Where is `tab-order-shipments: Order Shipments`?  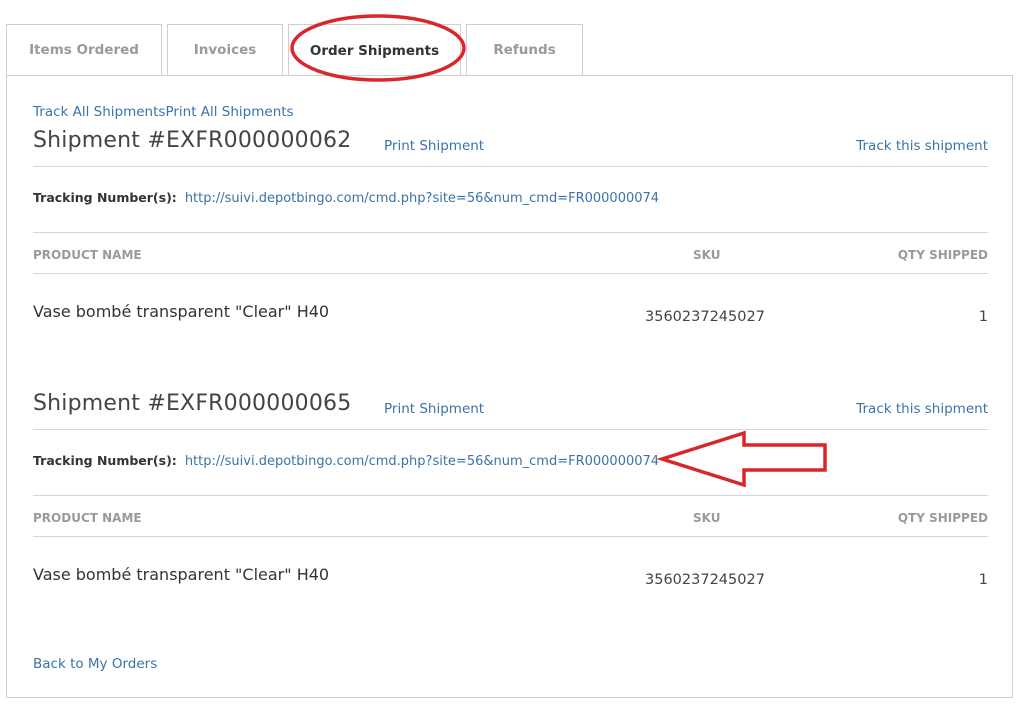
tab-order-shipments: Order Shipments is located at coordinates (374, 50).